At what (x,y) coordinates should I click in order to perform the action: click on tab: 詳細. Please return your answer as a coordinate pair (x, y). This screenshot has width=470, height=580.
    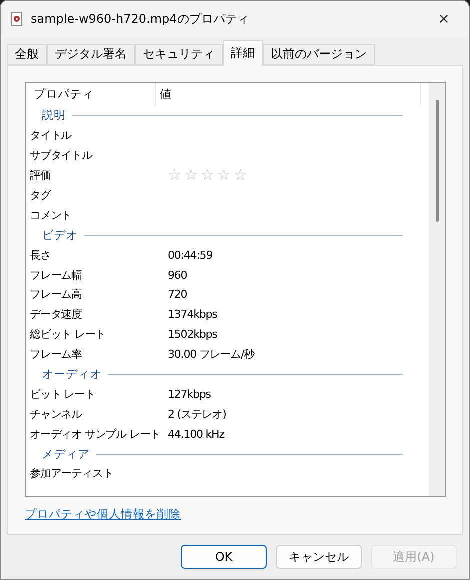
    Looking at the image, I should click on (243, 53).